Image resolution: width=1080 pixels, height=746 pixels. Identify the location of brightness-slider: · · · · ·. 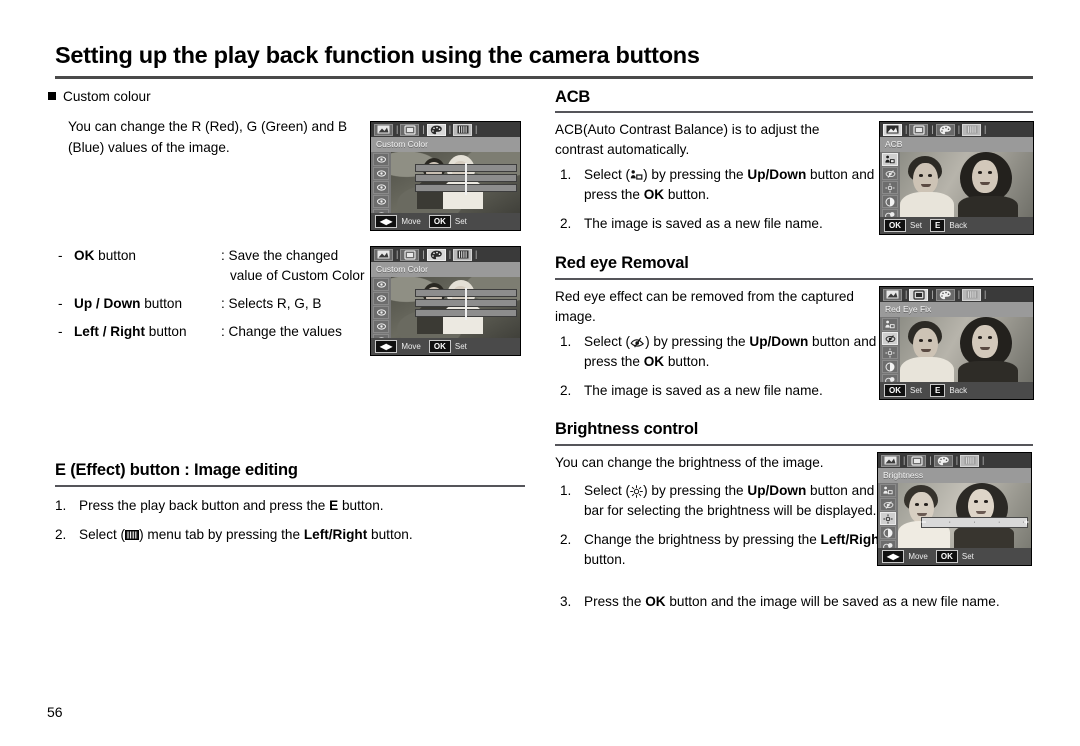
(974, 522).